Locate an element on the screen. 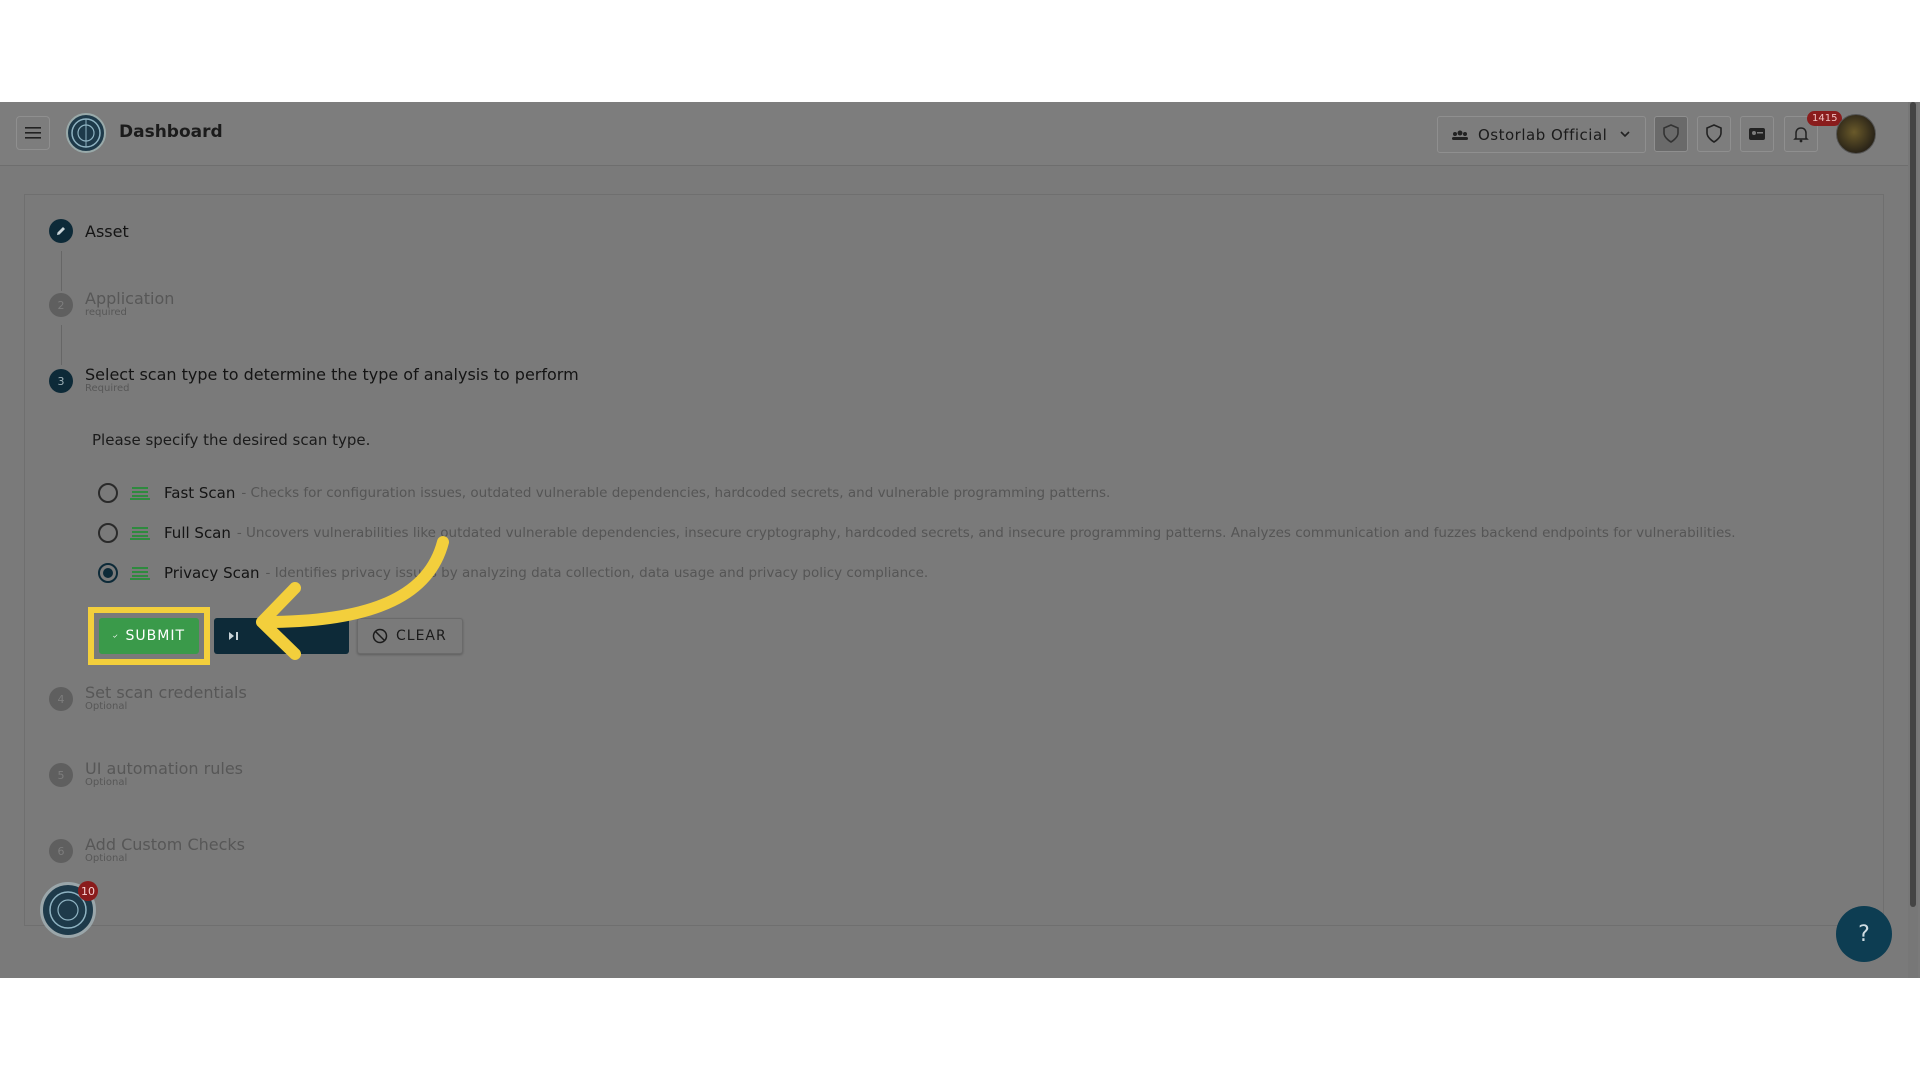  scan-type-prompt: Please specify the desired scan type. is located at coordinates (231, 440).